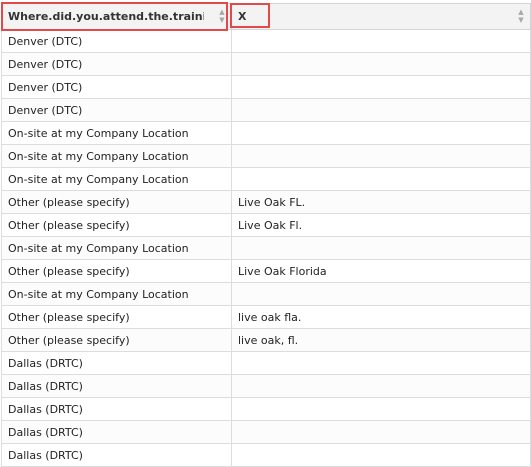 The image size is (531, 467). I want to click on cell-x: Live Oak Fl., so click(381, 225).